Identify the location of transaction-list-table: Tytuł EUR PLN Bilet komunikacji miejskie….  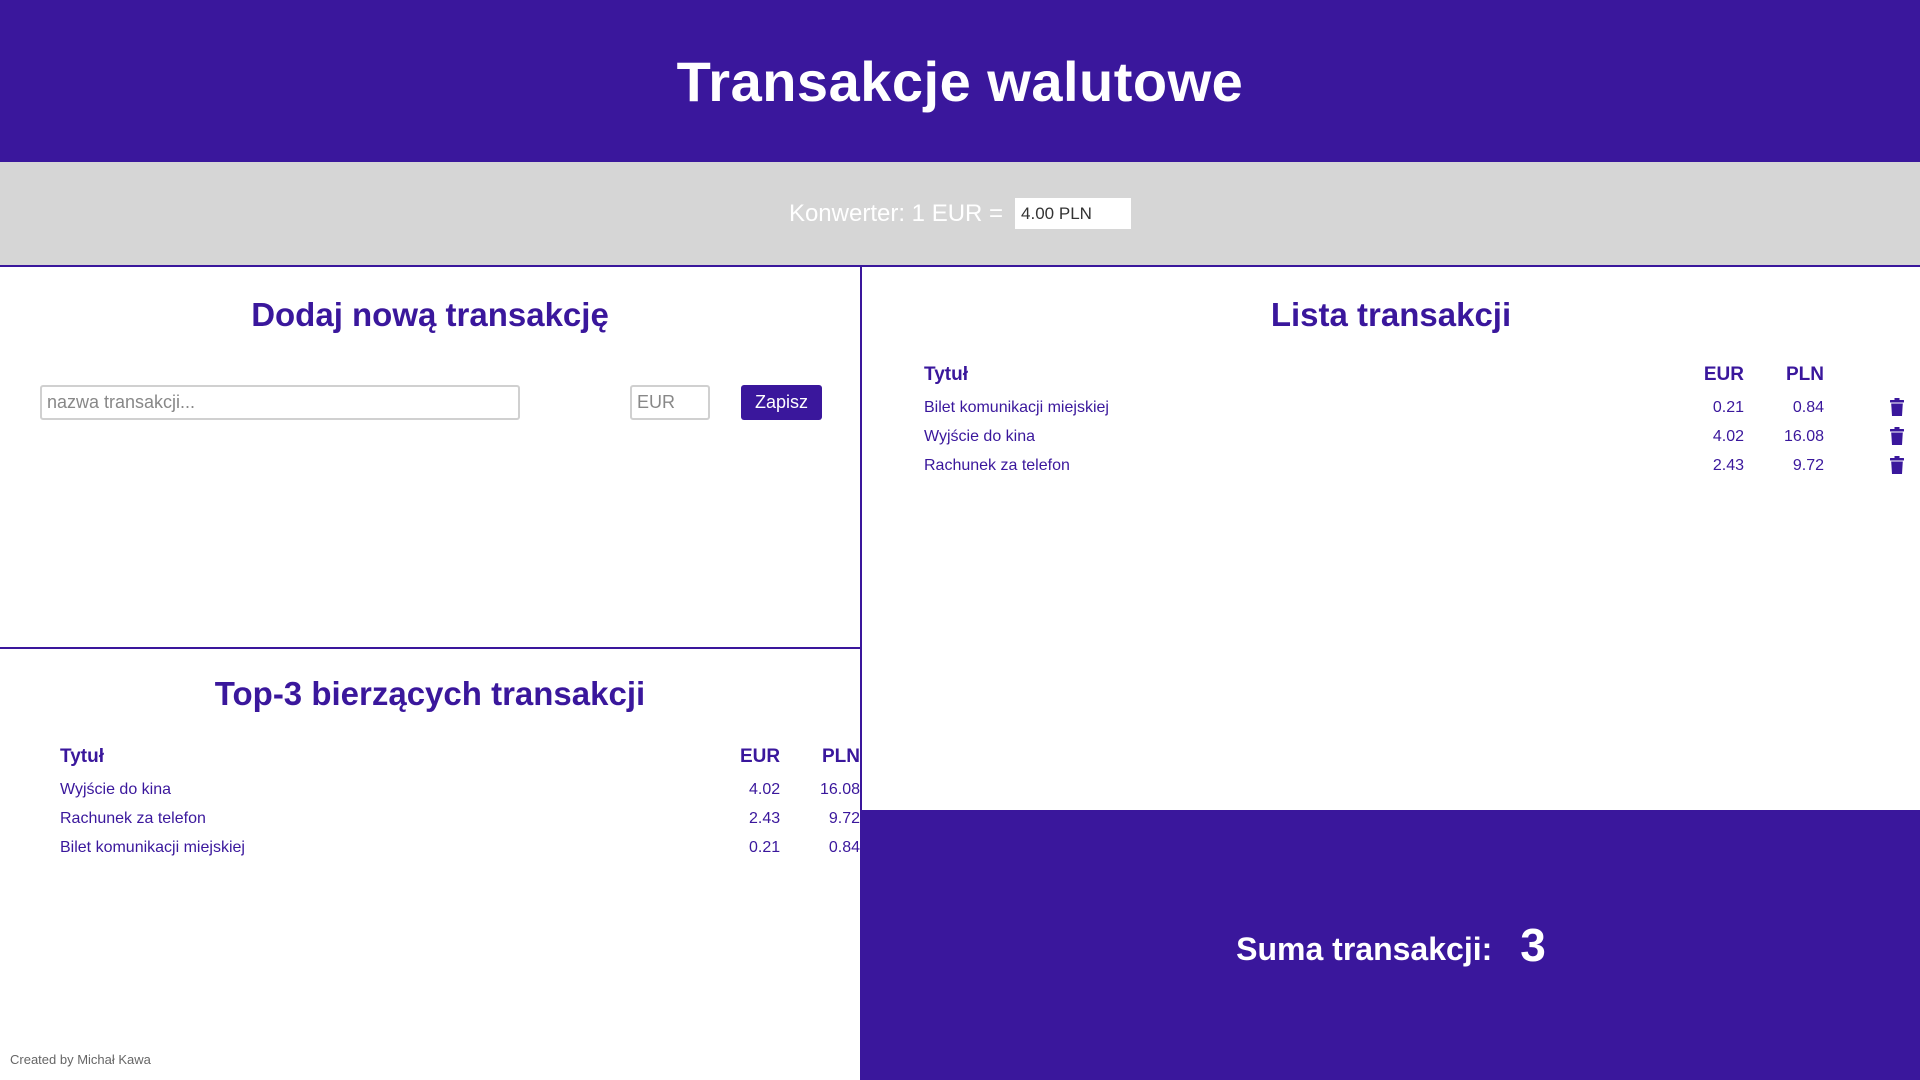
(1414, 418).